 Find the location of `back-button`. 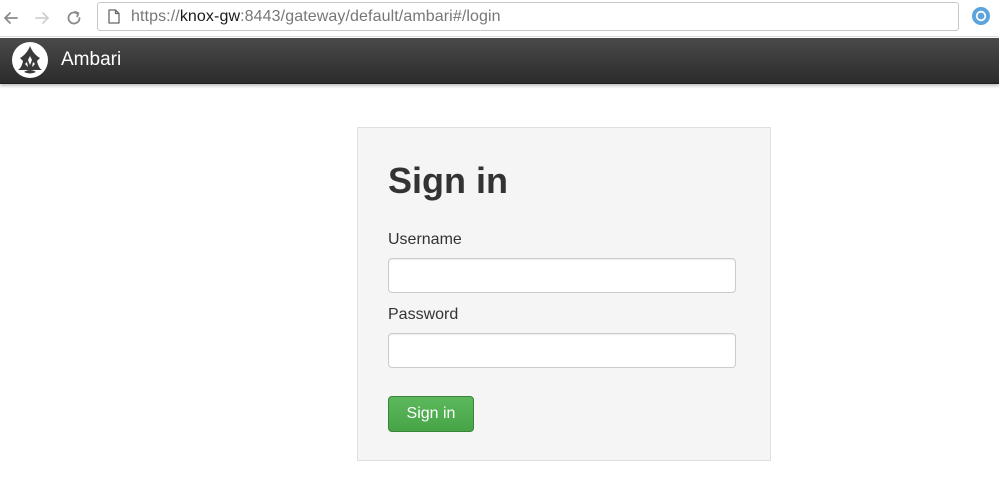

back-button is located at coordinates (11, 18).